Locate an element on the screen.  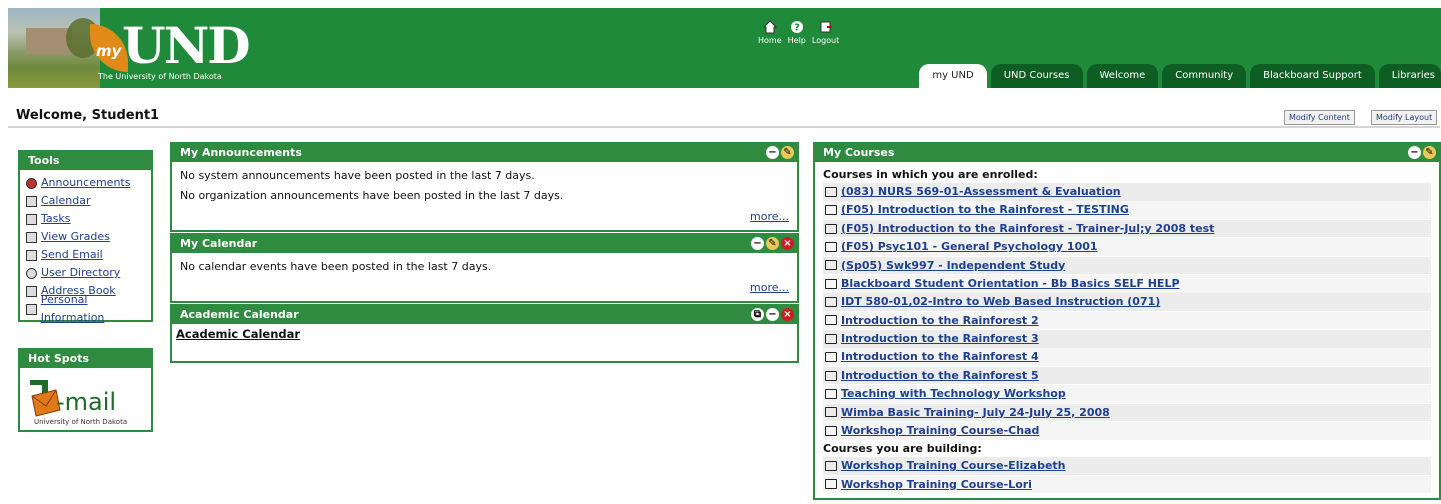
building-heading: Courses you are building: is located at coordinates (902, 449).